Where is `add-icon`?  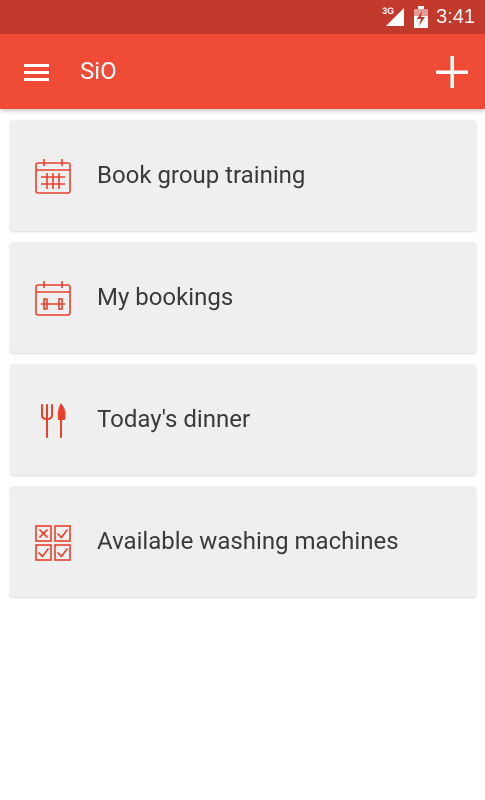
add-icon is located at coordinates (452, 72).